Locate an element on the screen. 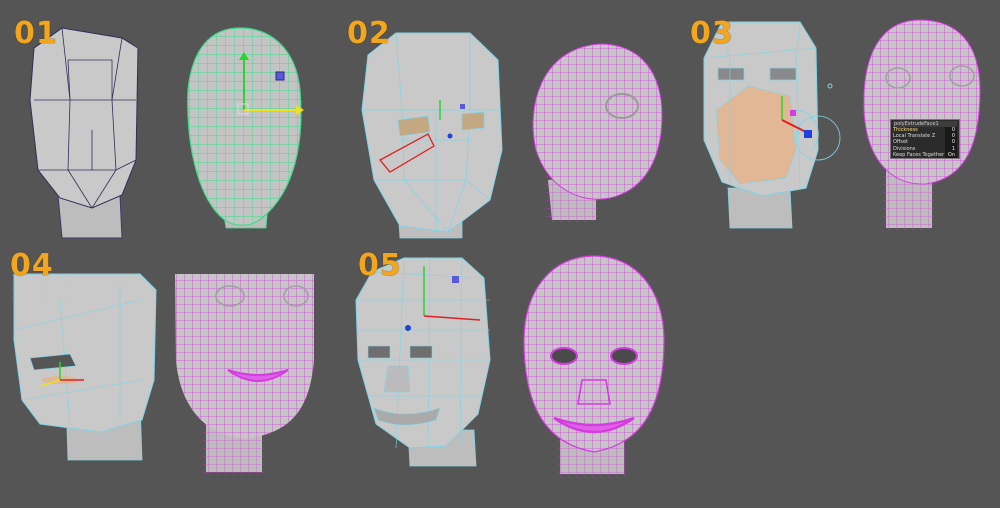  step-number-05: 05 is located at coordinates (380, 265).